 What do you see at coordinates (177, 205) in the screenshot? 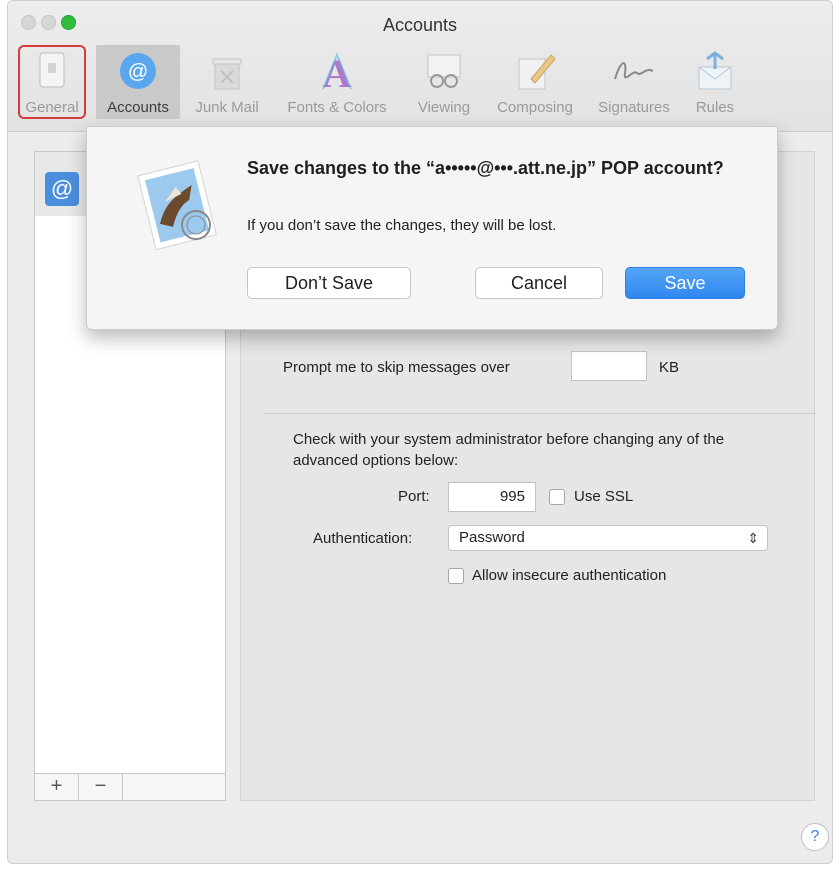
I see `mail-stamp-icon` at bounding box center [177, 205].